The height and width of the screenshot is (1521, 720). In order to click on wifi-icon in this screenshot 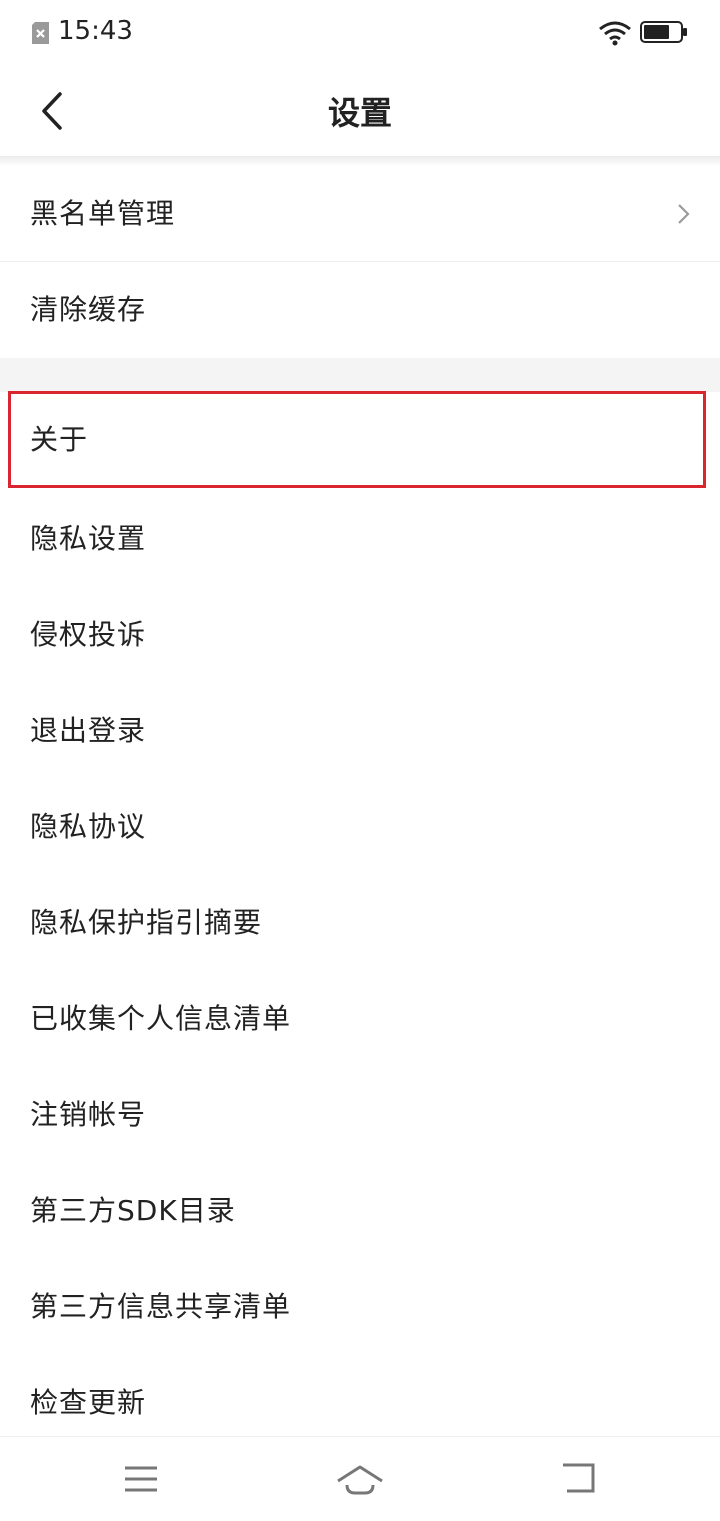, I will do `click(615, 33)`.